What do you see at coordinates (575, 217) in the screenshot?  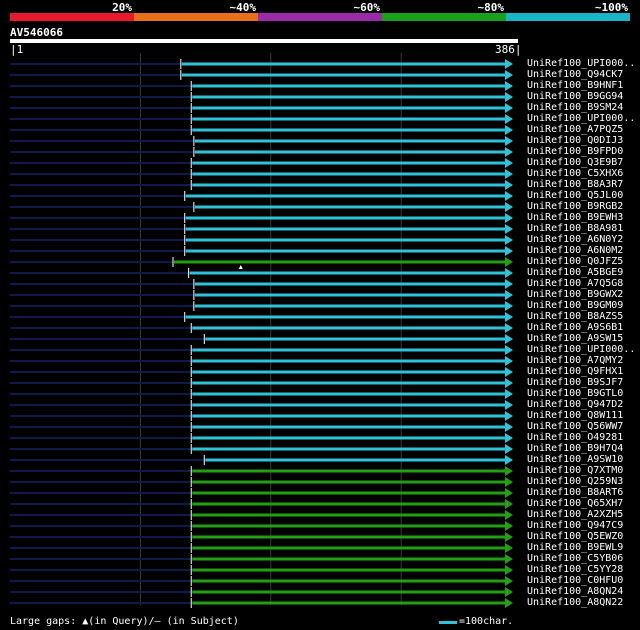 I see `hit-link: UniRef100_B9EWH3` at bounding box center [575, 217].